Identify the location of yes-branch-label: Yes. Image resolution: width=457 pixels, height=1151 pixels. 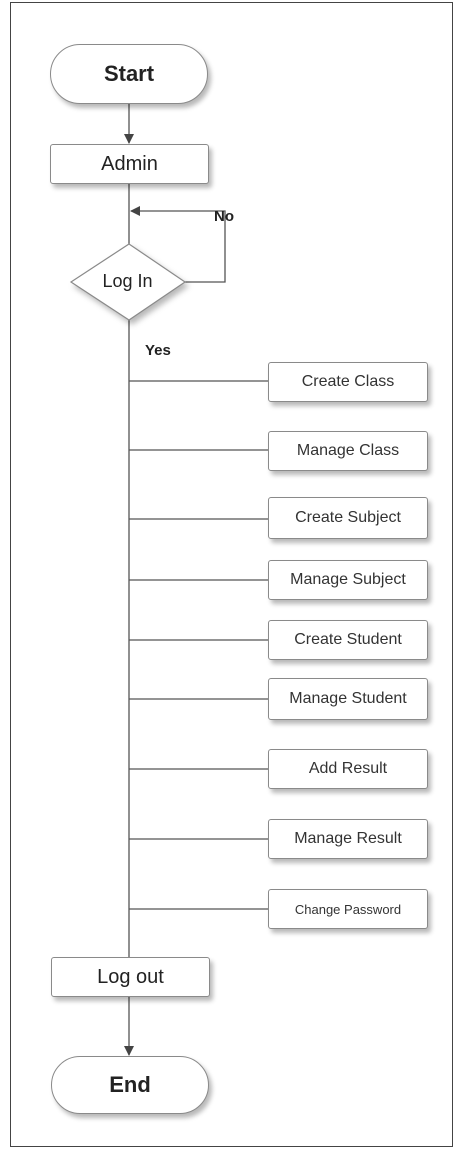
(158, 350).